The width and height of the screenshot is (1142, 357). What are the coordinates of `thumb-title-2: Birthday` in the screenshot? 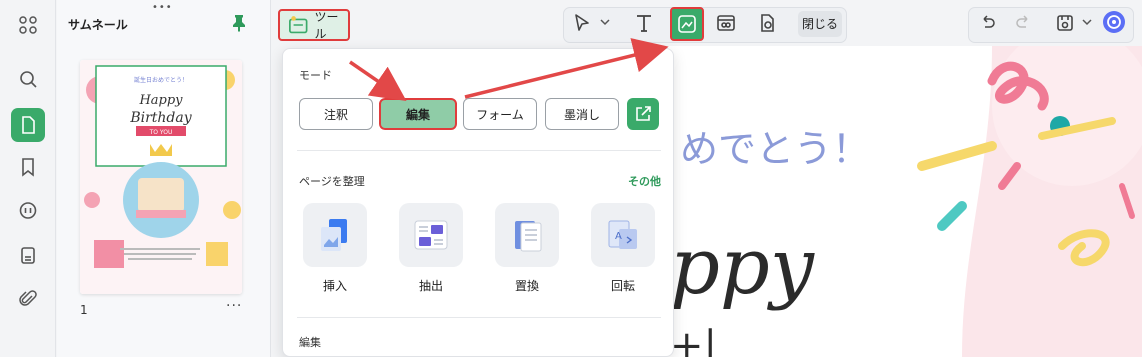 It's located at (160, 118).